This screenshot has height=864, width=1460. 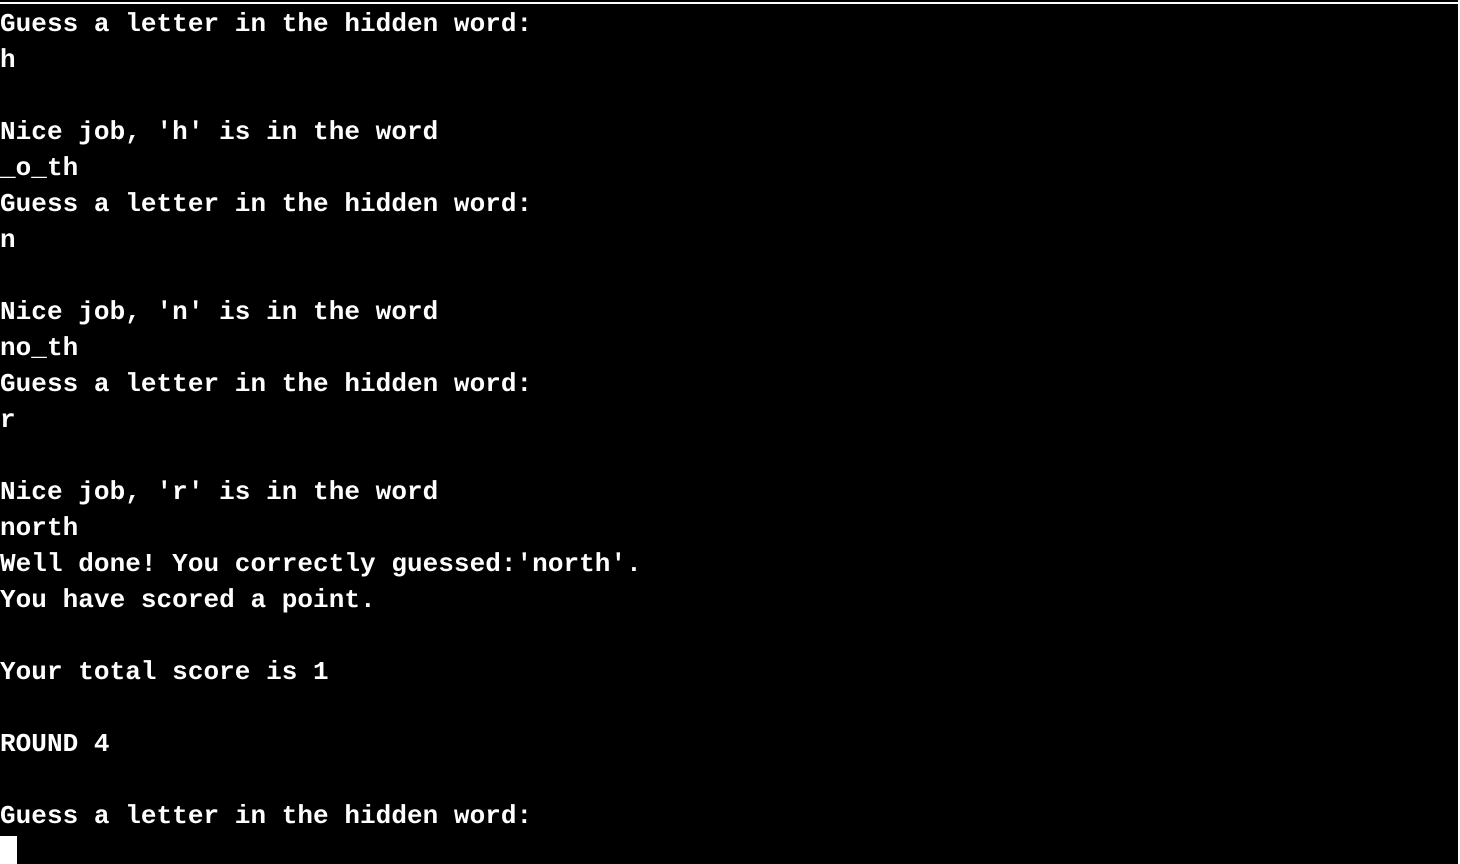 I want to click on text-cursor, so click(x=8, y=850).